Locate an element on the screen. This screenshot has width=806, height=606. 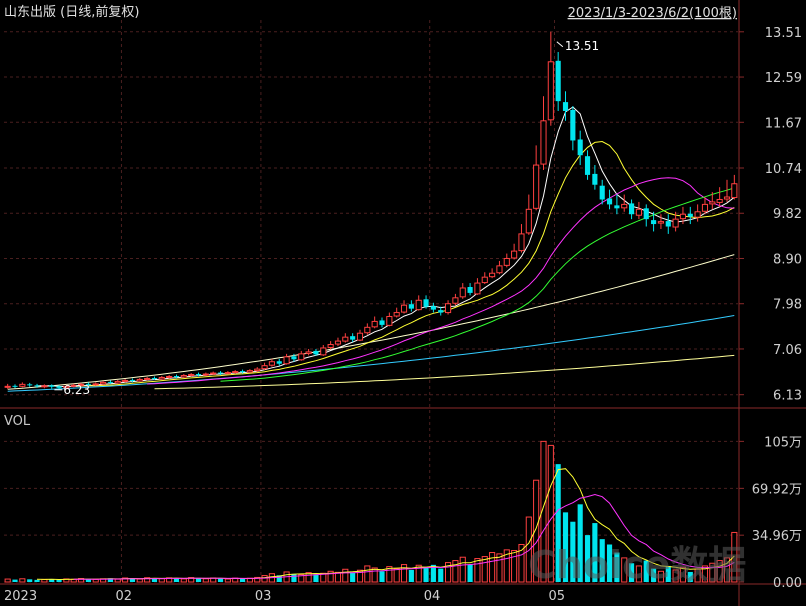
high-marker-arrow is located at coordinates (560, 44).